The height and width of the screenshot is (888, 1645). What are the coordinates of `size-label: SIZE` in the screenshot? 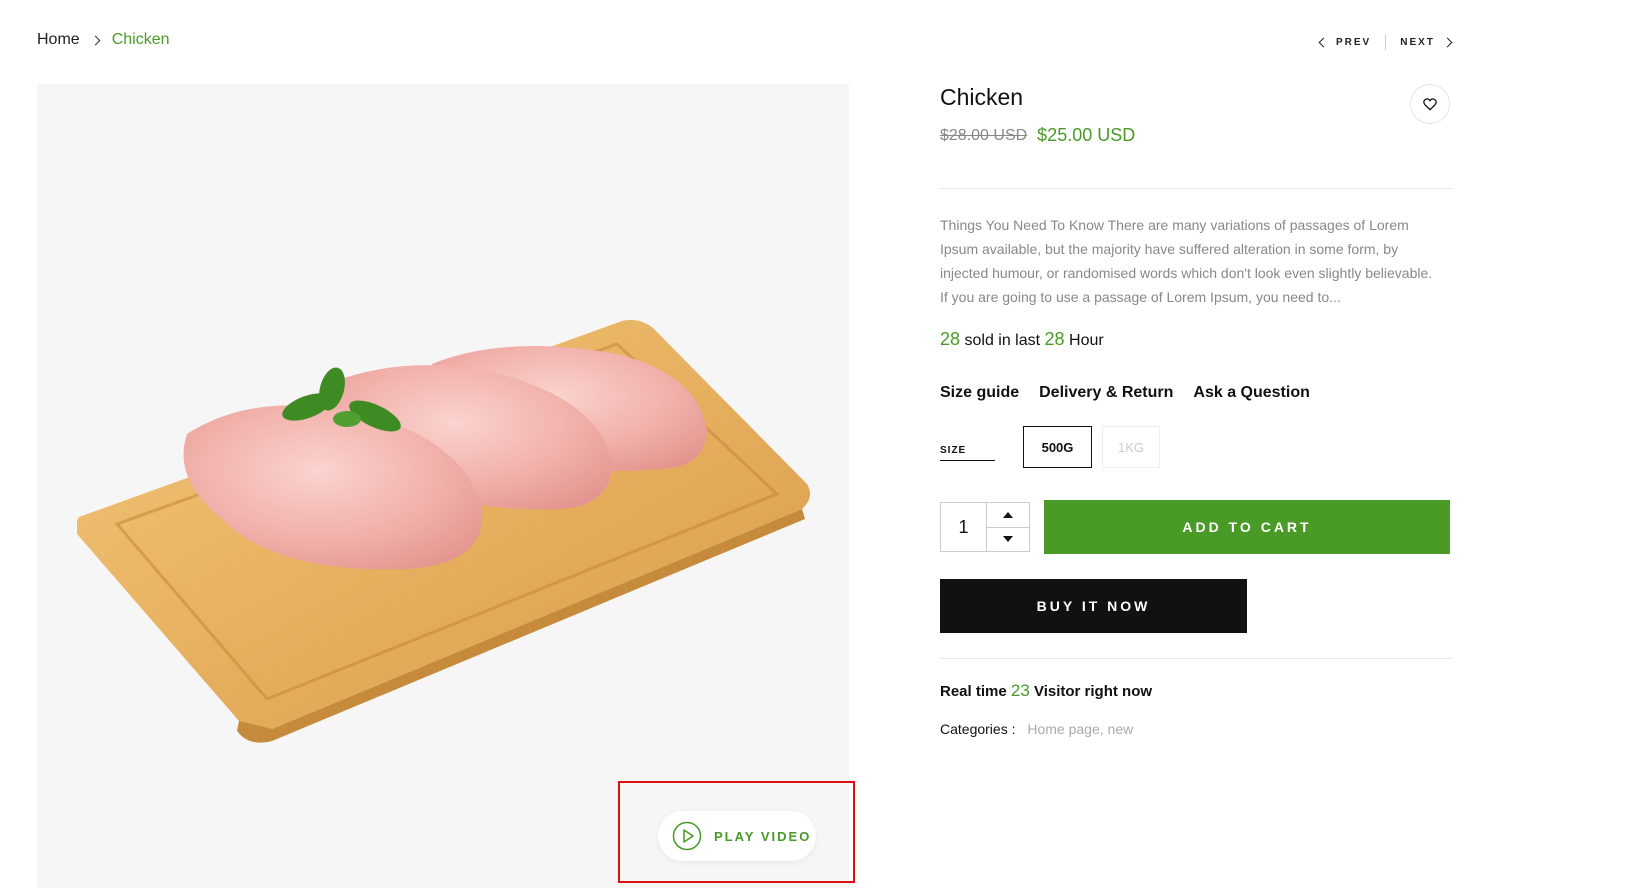 It's located at (967, 453).